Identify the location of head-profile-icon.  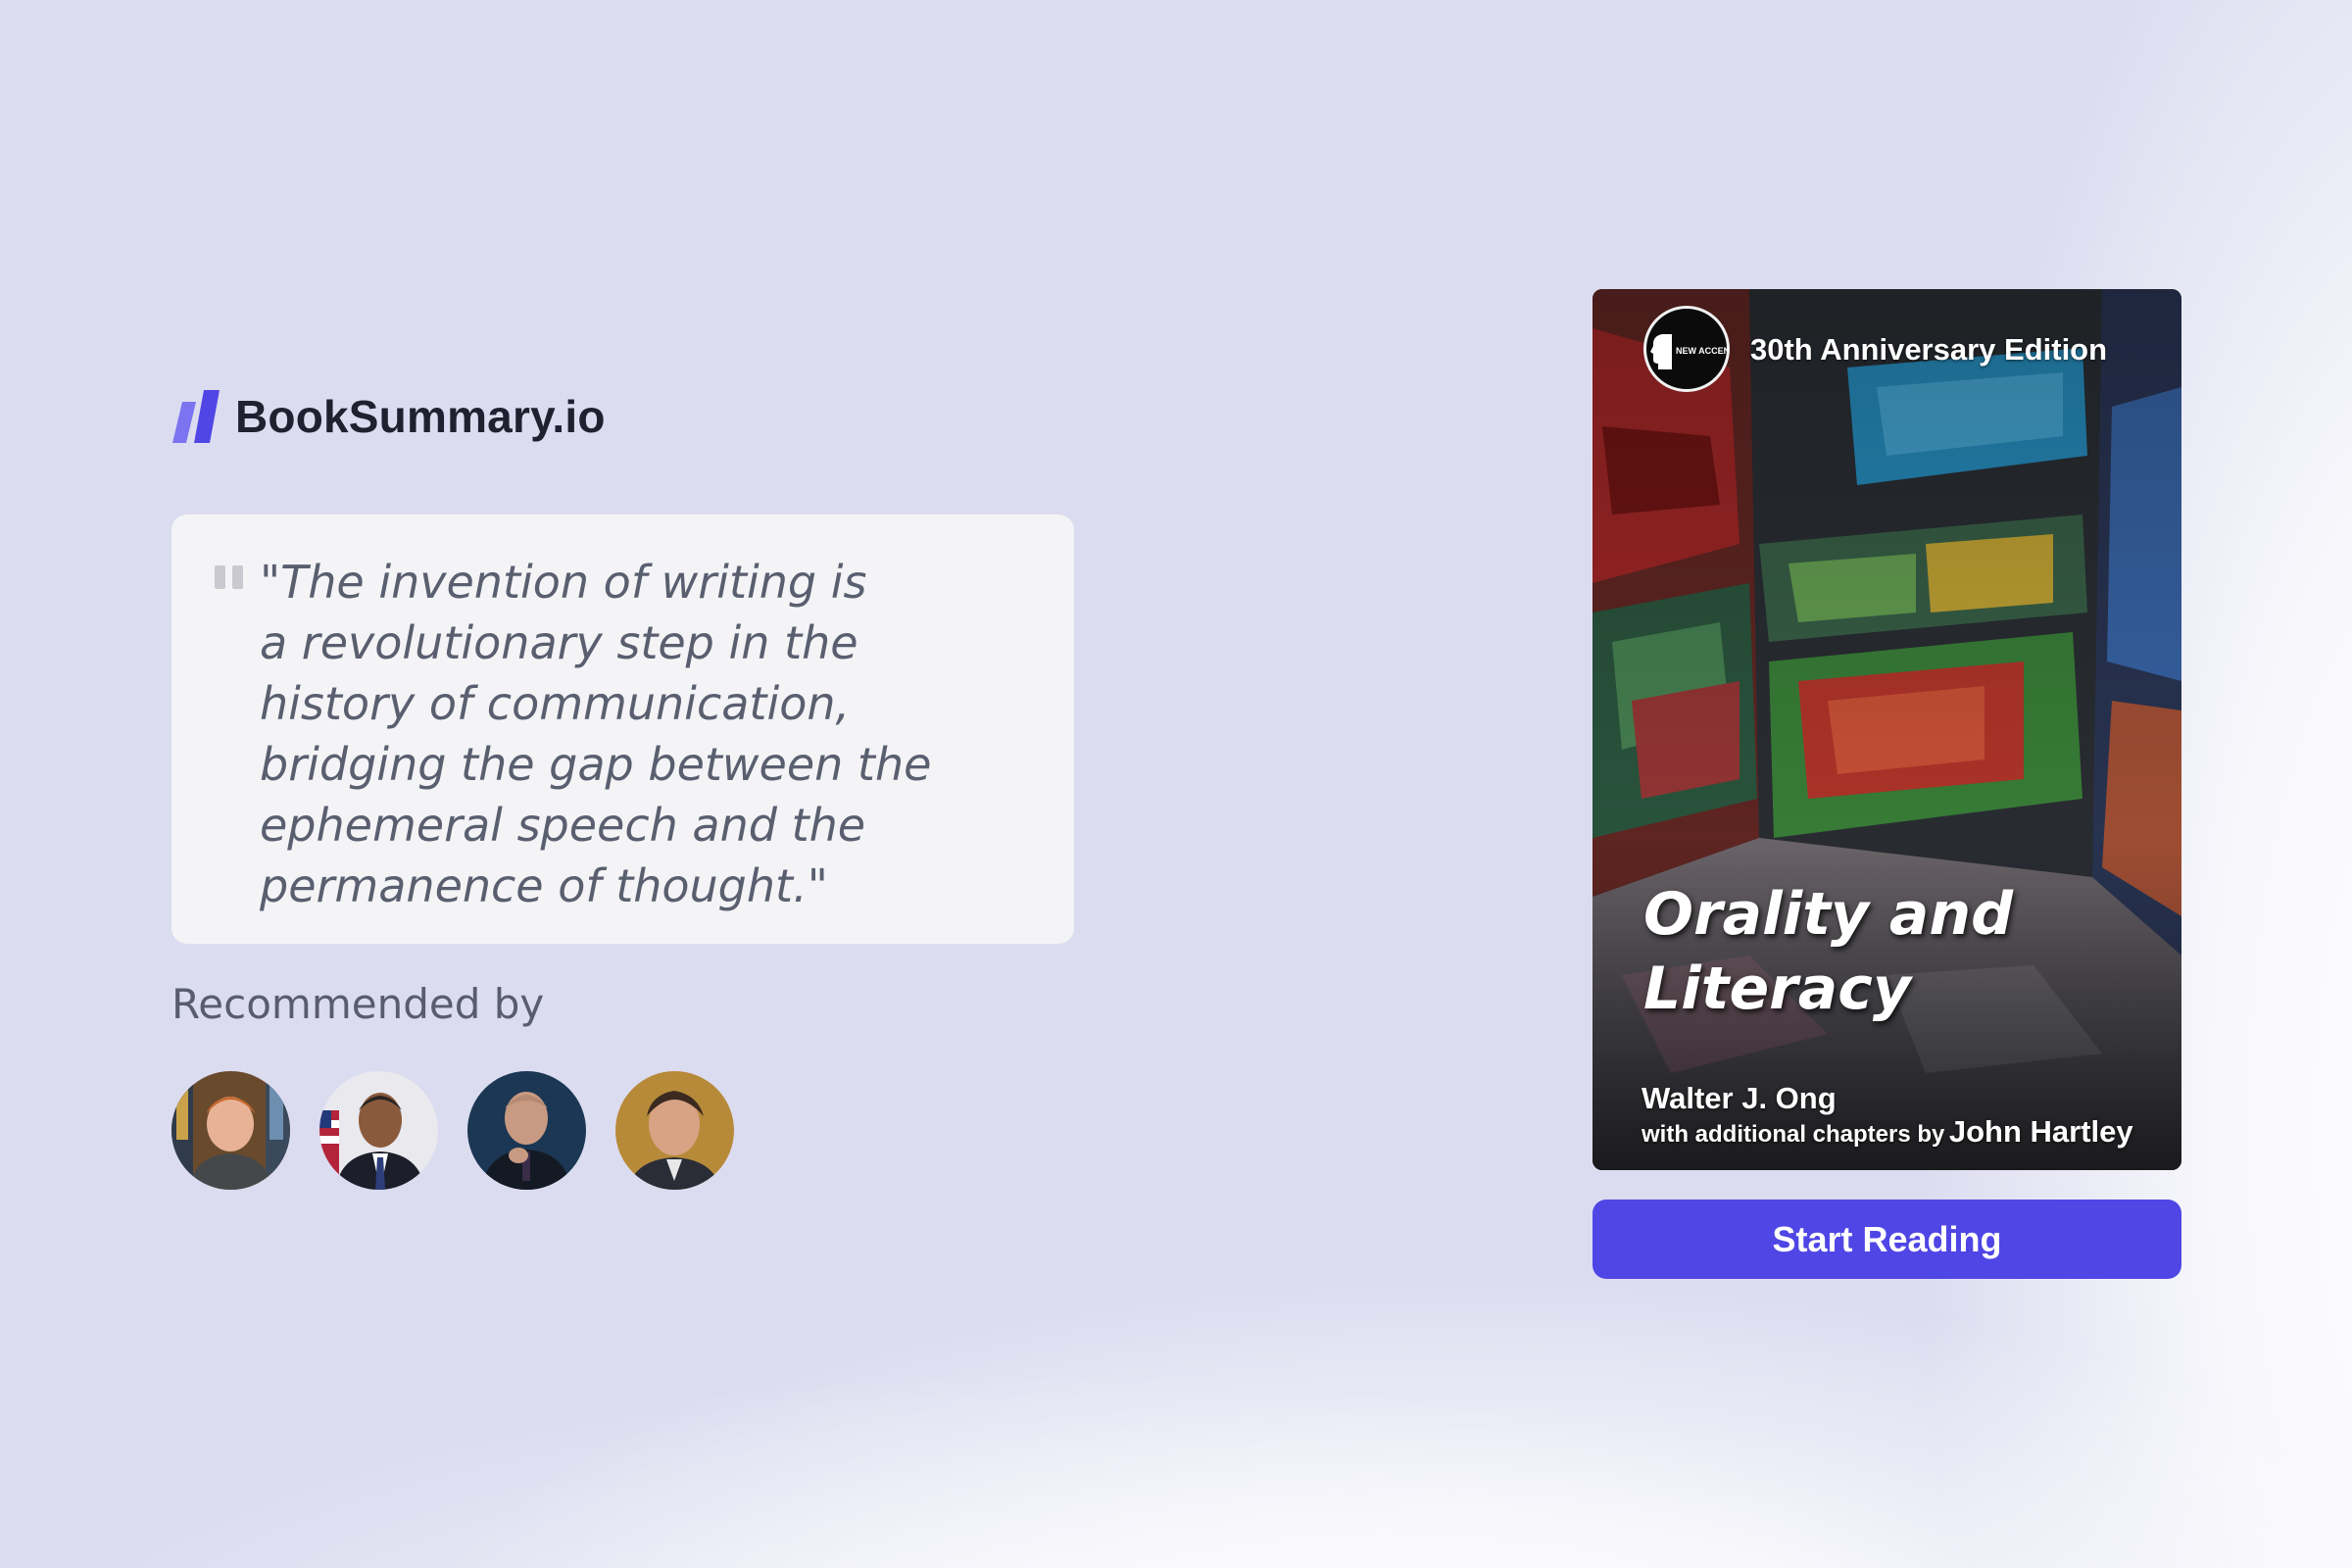
(1661, 351).